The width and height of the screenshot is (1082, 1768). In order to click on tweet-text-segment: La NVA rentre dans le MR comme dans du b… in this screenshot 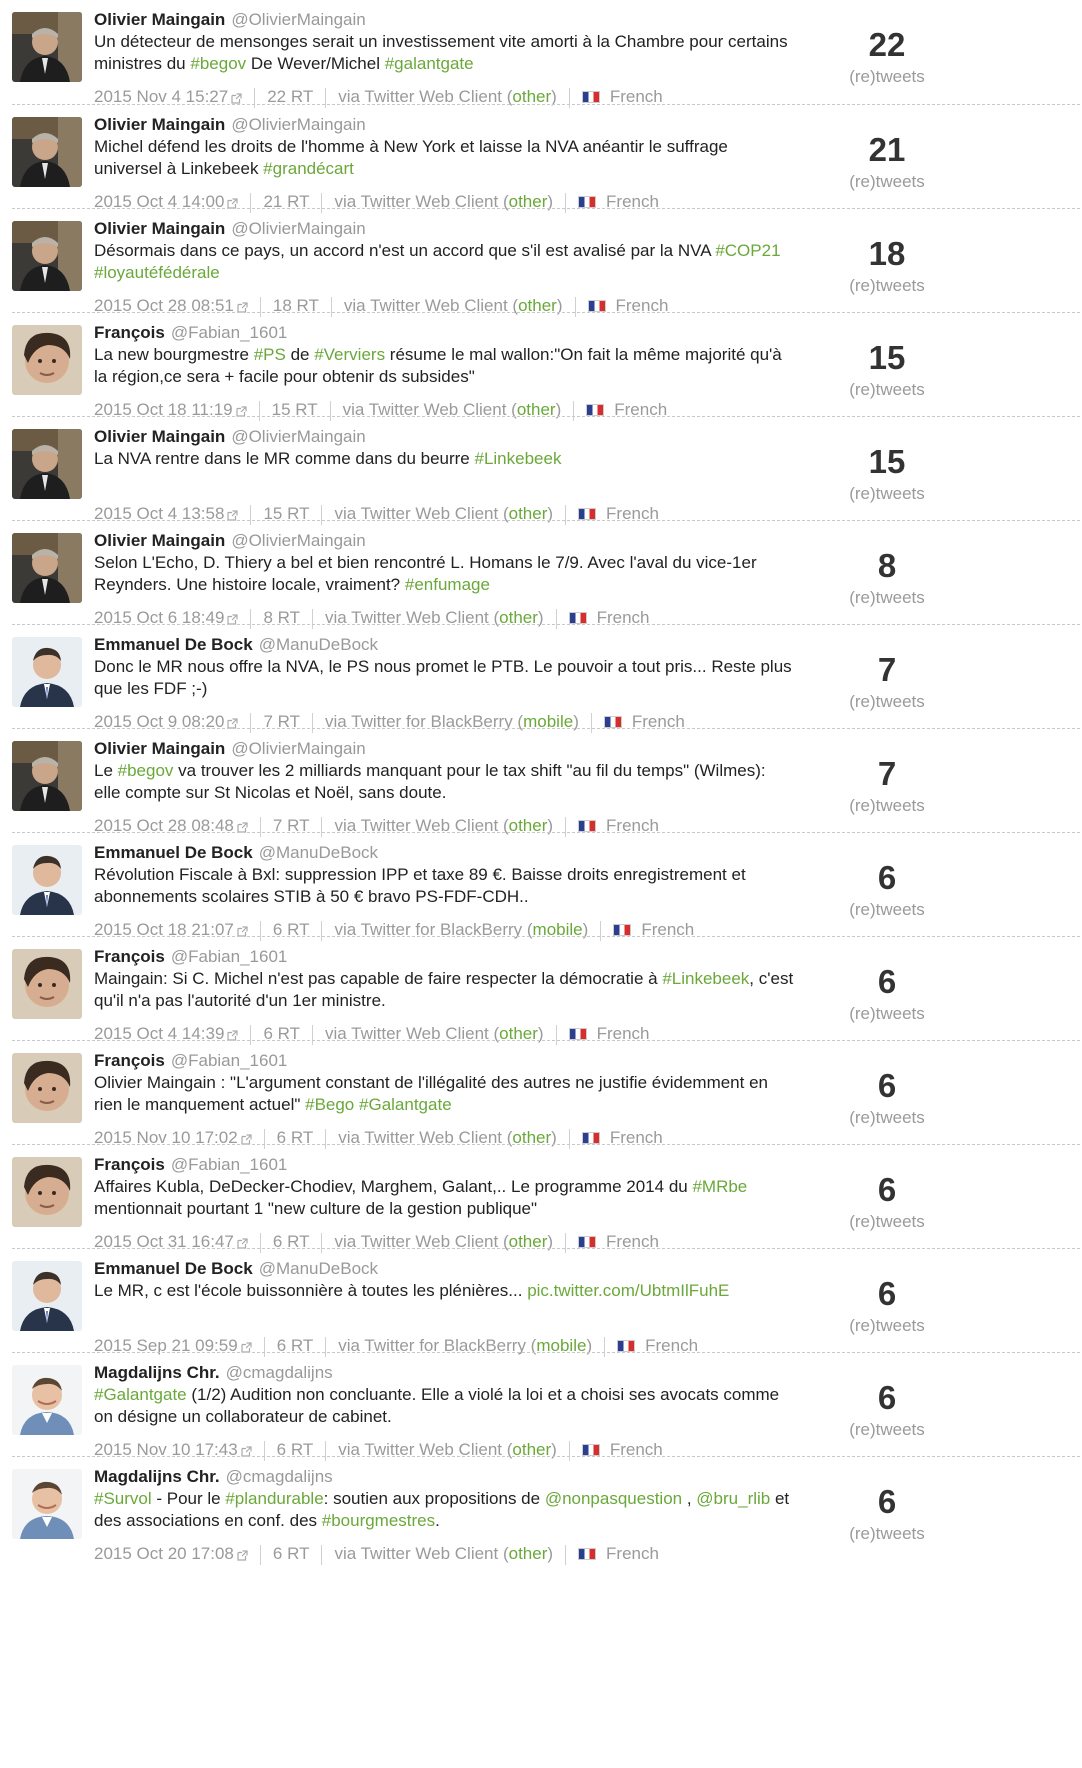, I will do `click(284, 458)`.